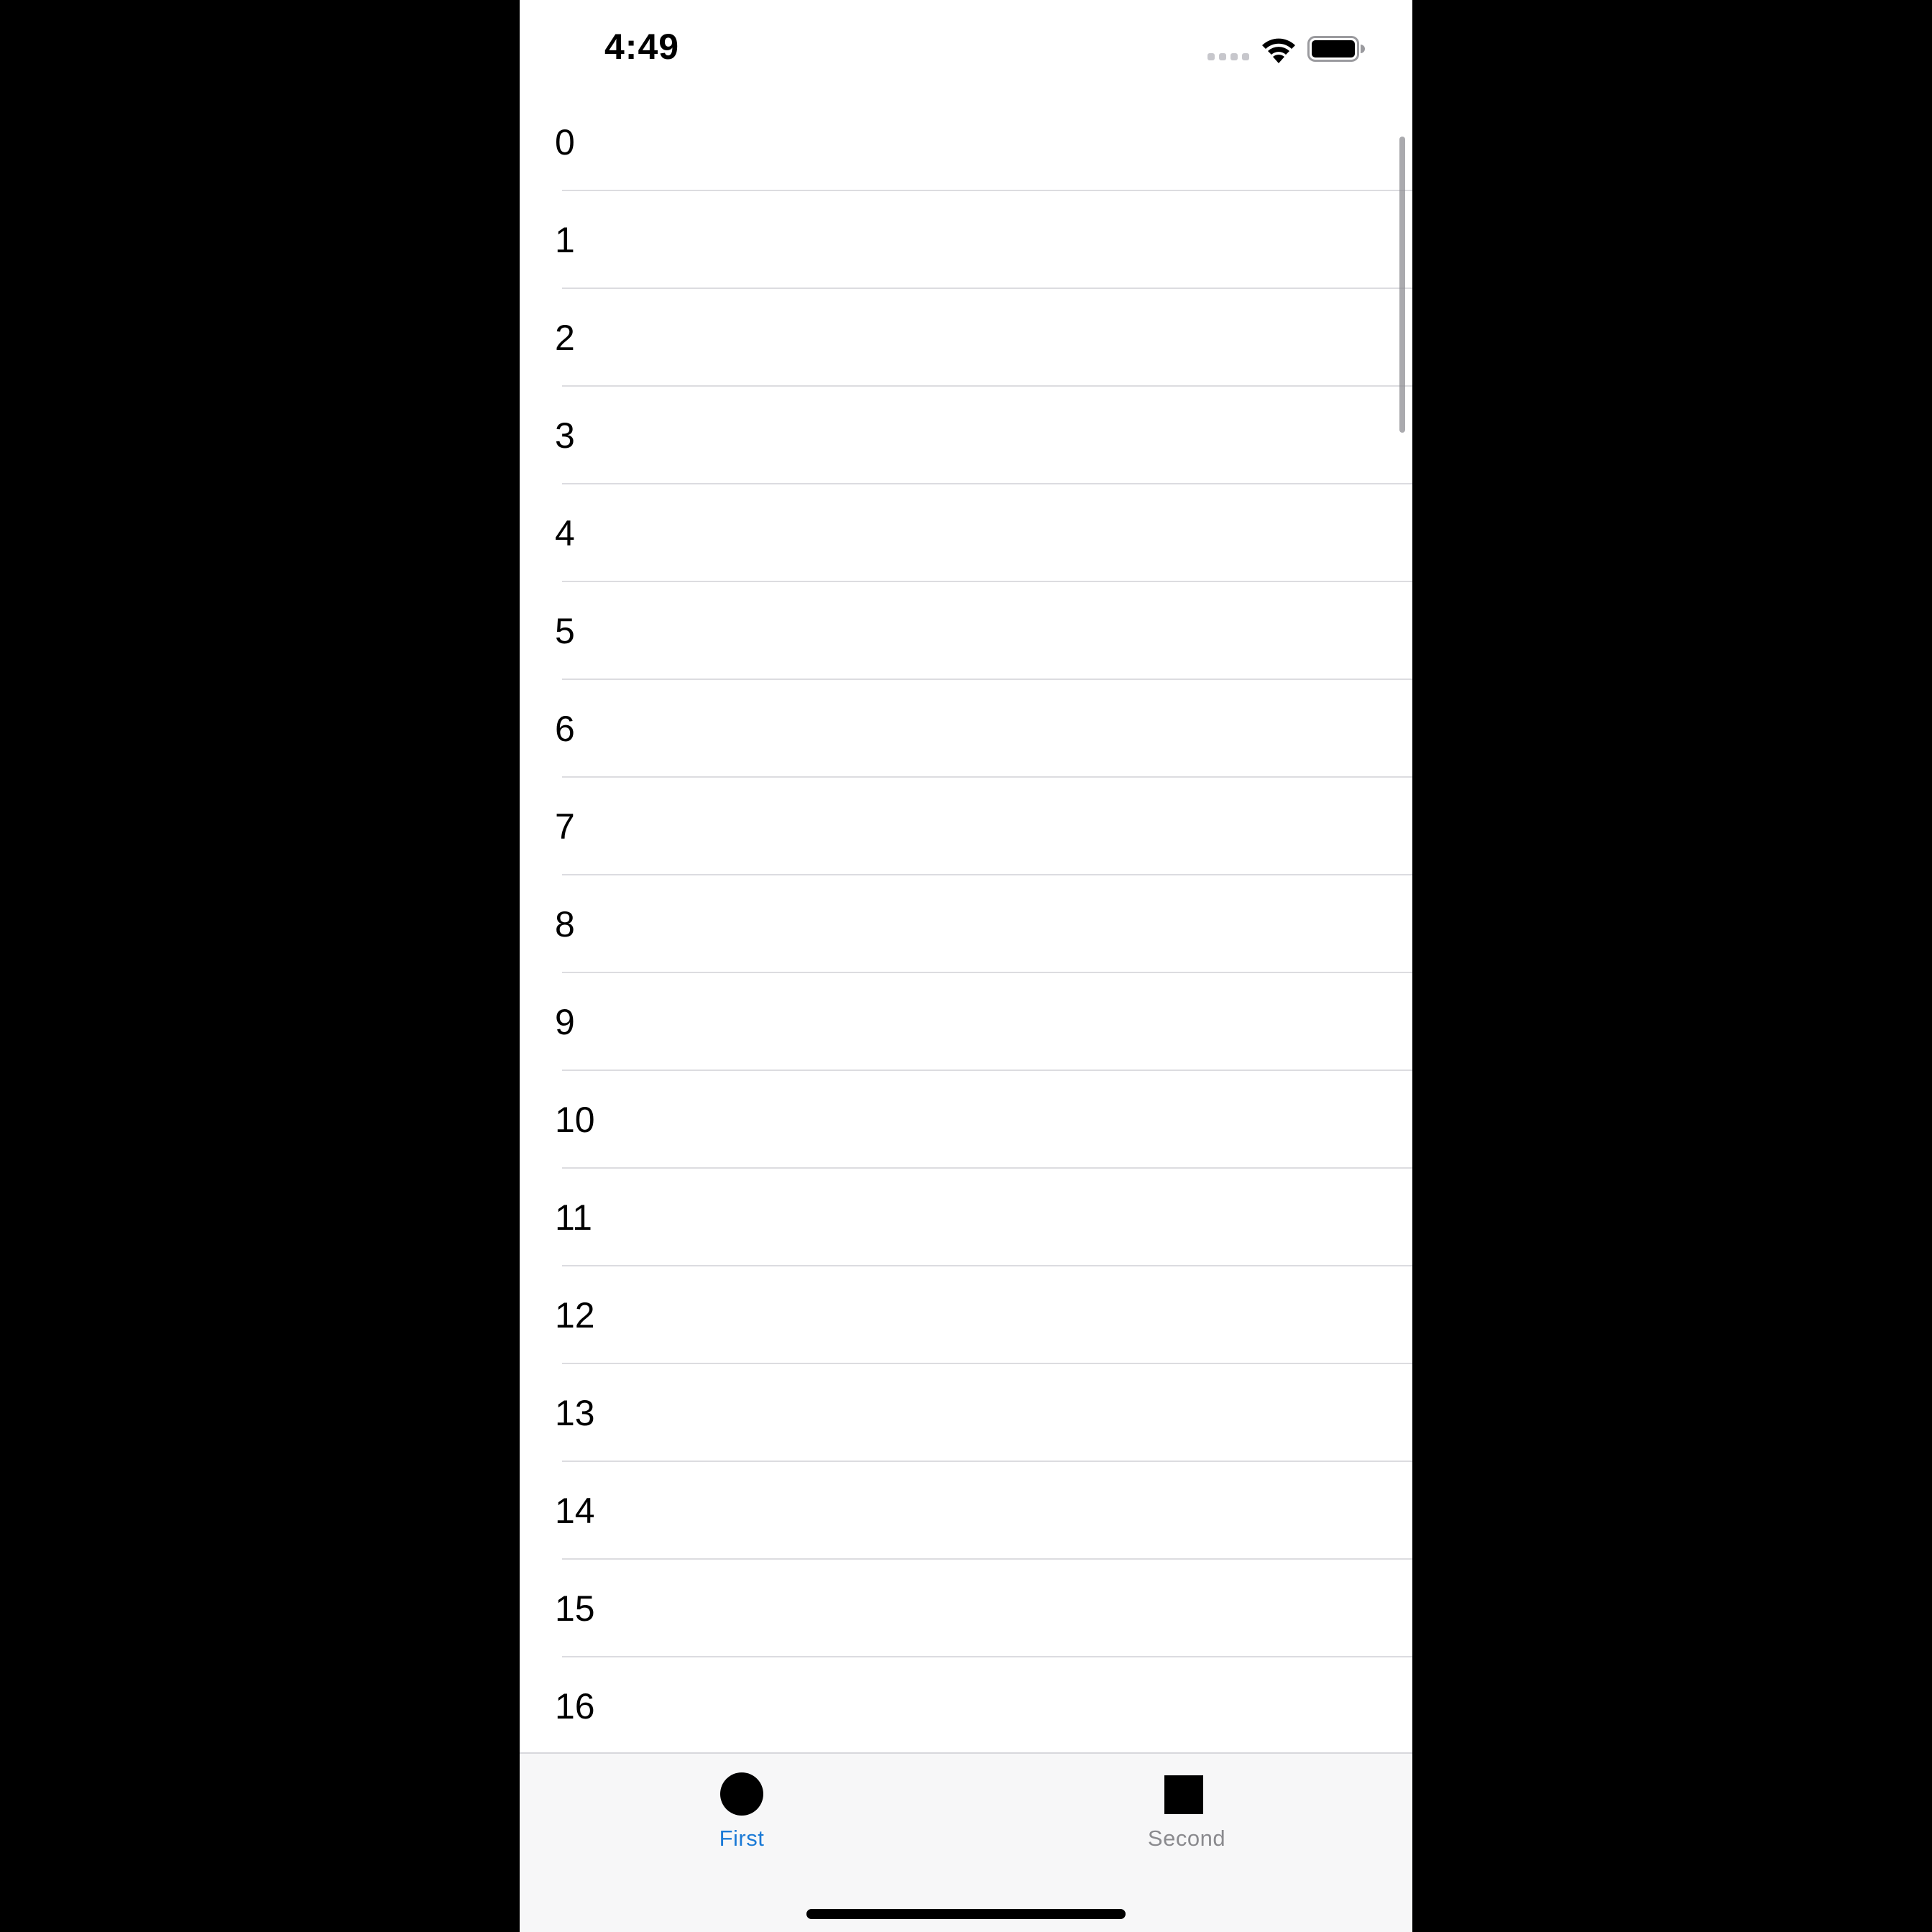  I want to click on list-item: 11, so click(966, 1217).